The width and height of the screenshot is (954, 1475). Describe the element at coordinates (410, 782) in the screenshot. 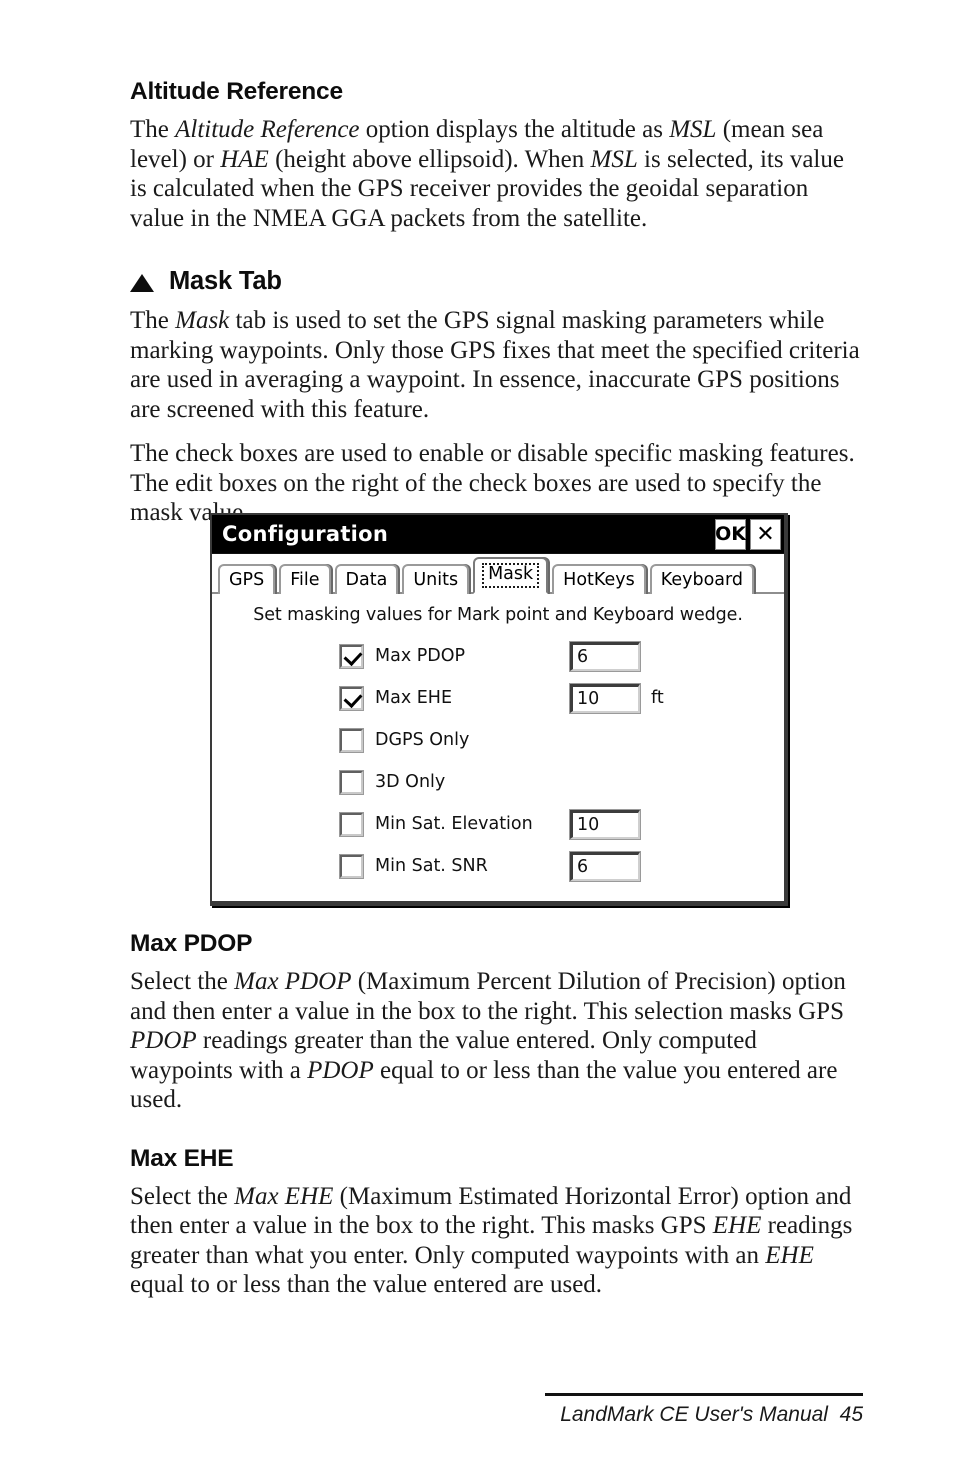

I see `checkbox-label: 3D Only` at that location.